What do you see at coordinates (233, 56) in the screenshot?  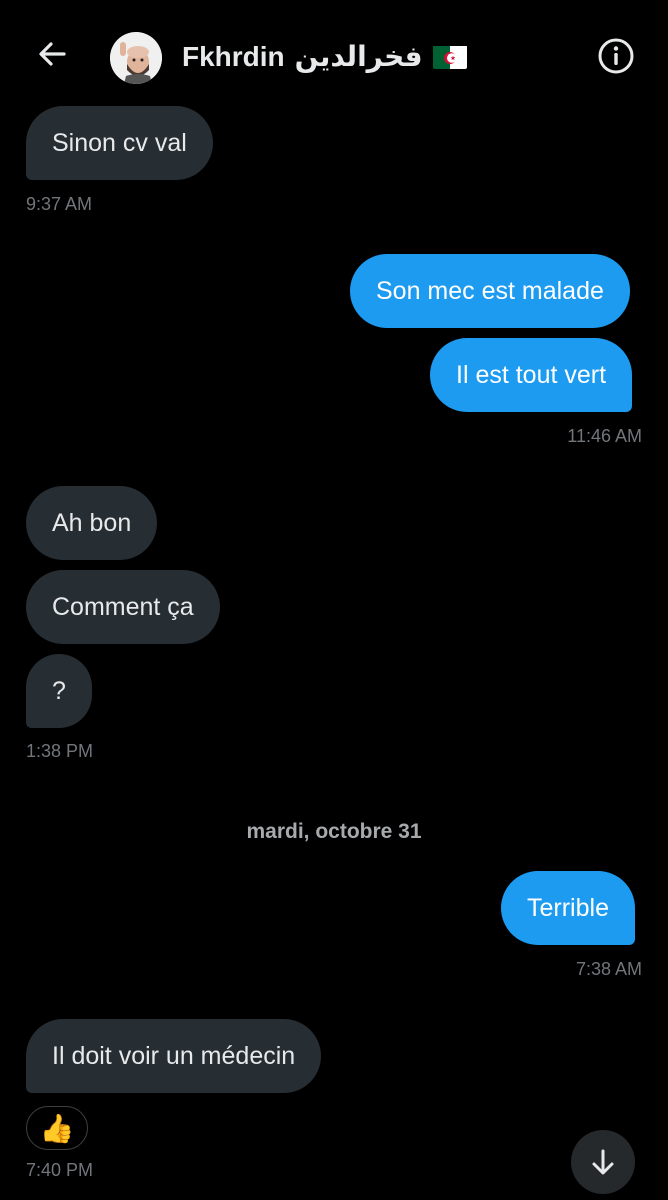 I see `contact-name-latin: Fkhrdin` at bounding box center [233, 56].